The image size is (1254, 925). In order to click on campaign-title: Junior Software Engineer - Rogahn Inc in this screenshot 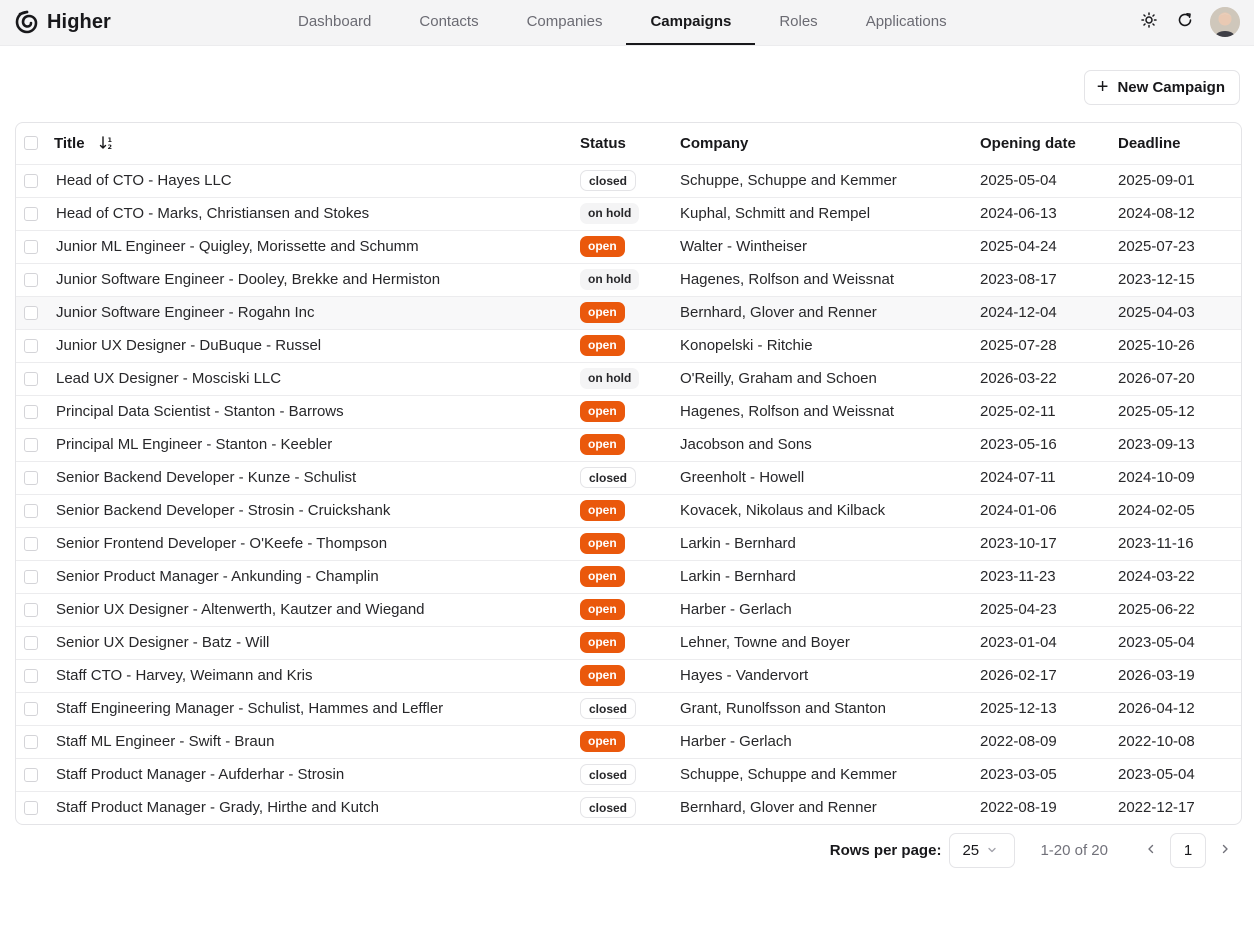, I will do `click(317, 312)`.